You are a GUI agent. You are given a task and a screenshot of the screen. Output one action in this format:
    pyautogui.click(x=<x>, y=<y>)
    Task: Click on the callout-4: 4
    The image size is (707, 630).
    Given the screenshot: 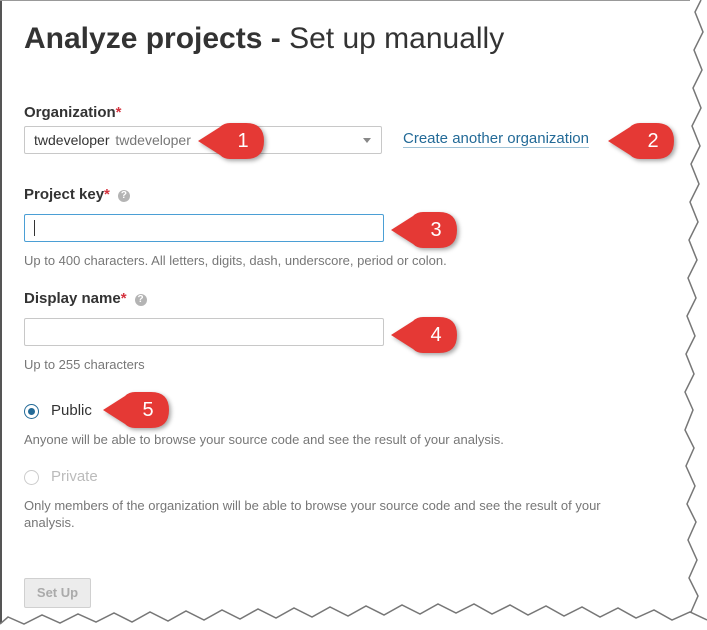 What is the action you would take?
    pyautogui.click(x=424, y=335)
    